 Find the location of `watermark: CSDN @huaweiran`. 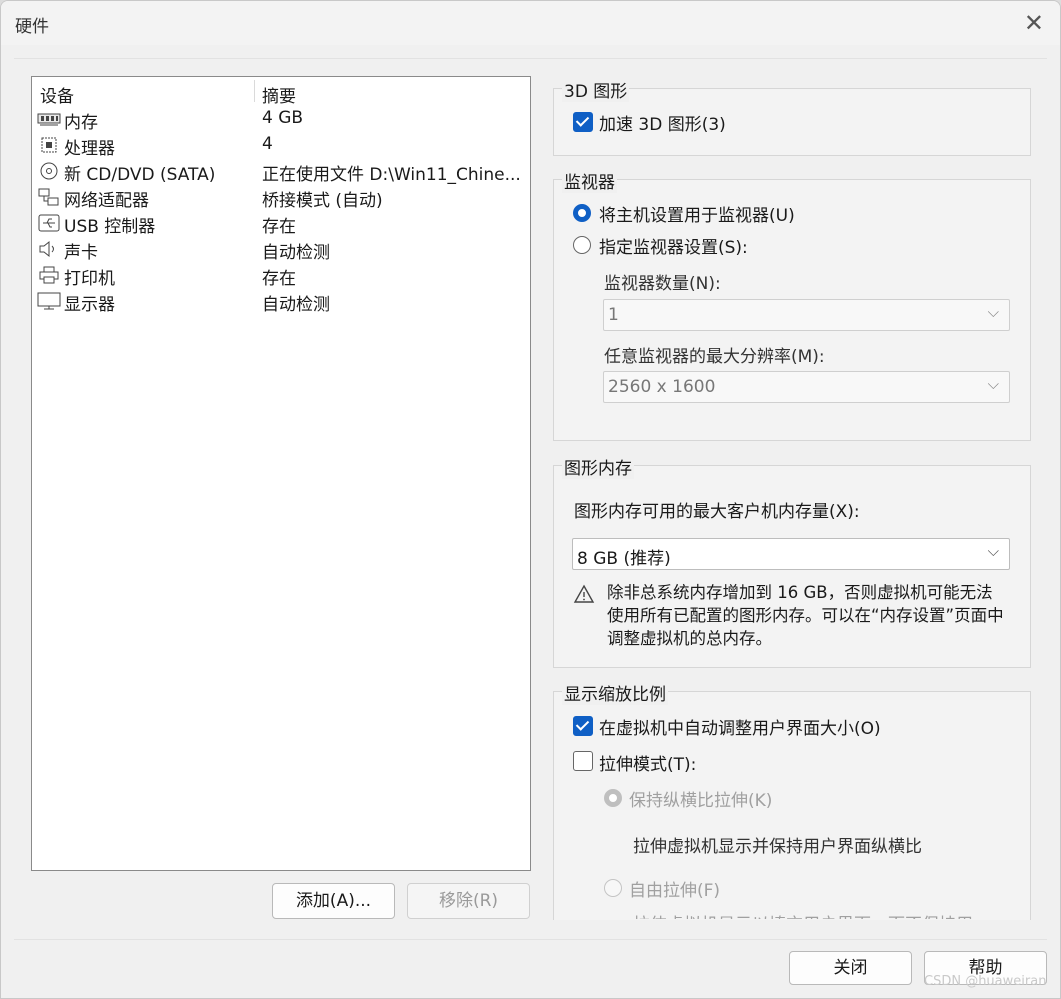

watermark: CSDN @huaweiran is located at coordinates (985, 981).